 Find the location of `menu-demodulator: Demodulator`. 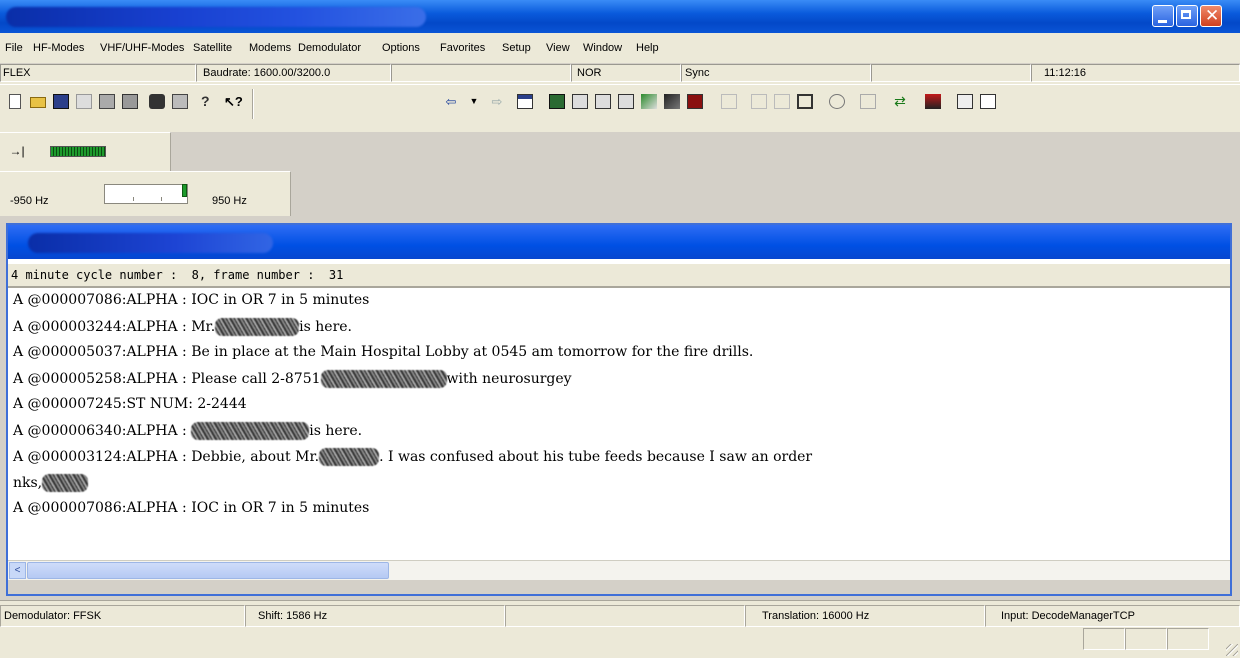

menu-demodulator: Demodulator is located at coordinates (329, 48).